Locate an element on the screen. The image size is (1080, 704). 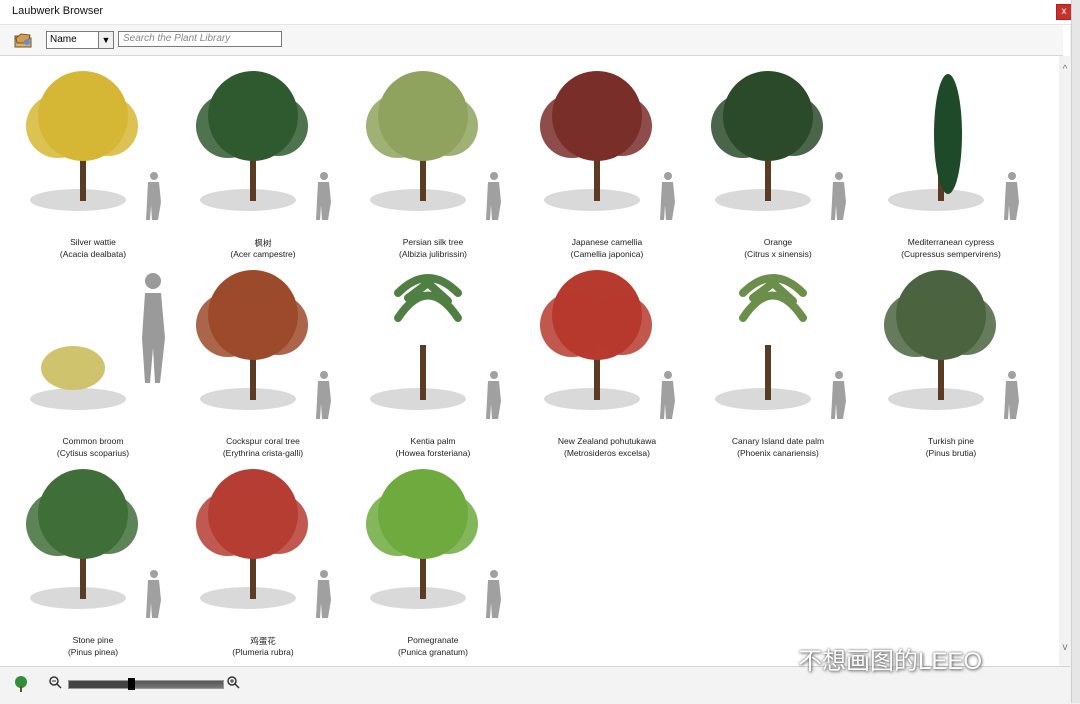
plant-name: Orange is located at coordinates (778, 242).